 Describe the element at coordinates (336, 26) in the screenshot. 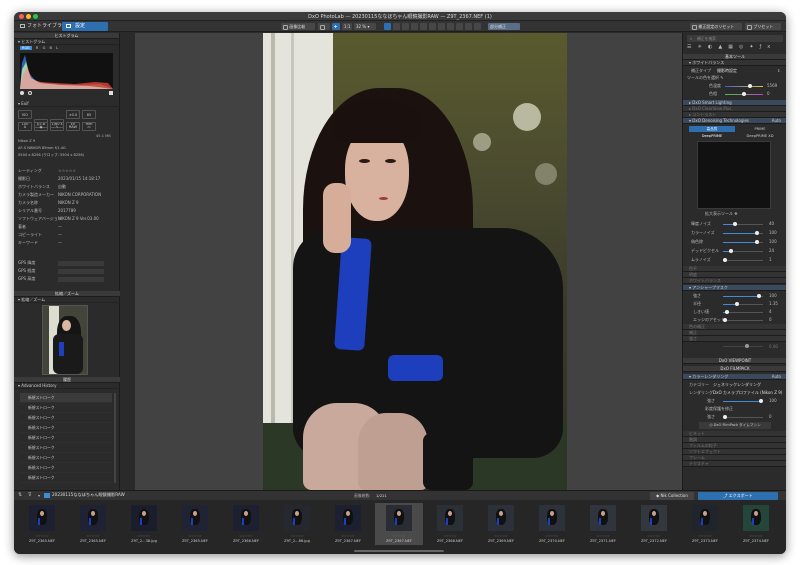

I see `crosshair-button: ✚` at that location.